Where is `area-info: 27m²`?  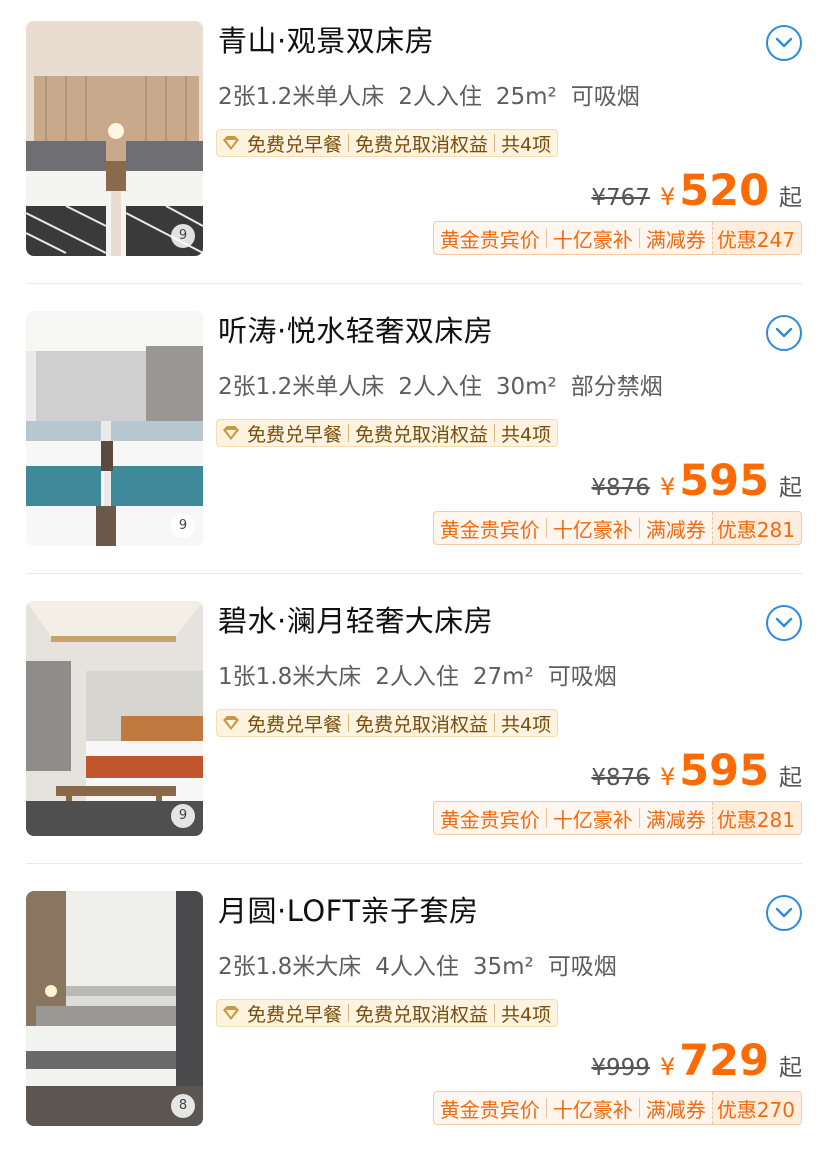 area-info: 27m² is located at coordinates (503, 677).